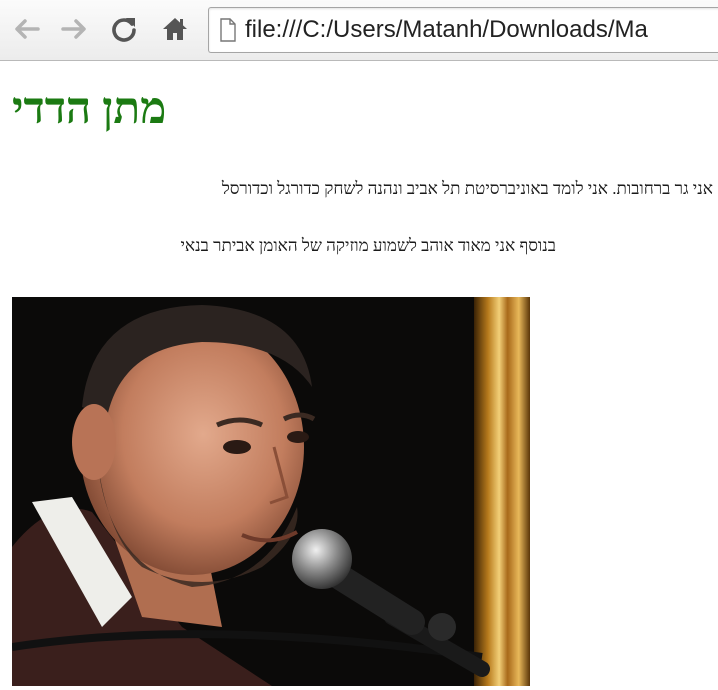 This screenshot has width=718, height=690. What do you see at coordinates (228, 30) in the screenshot?
I see `page-icon` at bounding box center [228, 30].